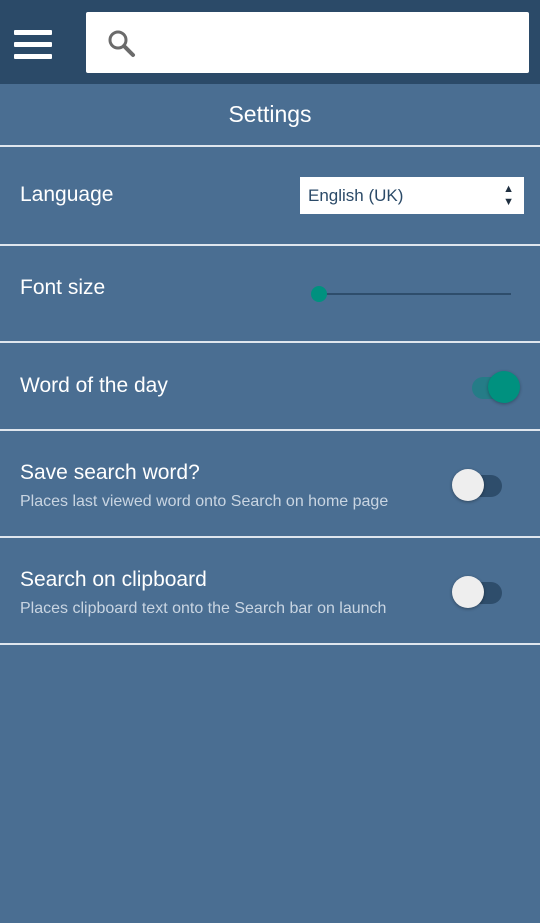 Image resolution: width=540 pixels, height=923 pixels. Describe the element at coordinates (34, 46) in the screenshot. I see `hamburger-menu-icon` at that location.